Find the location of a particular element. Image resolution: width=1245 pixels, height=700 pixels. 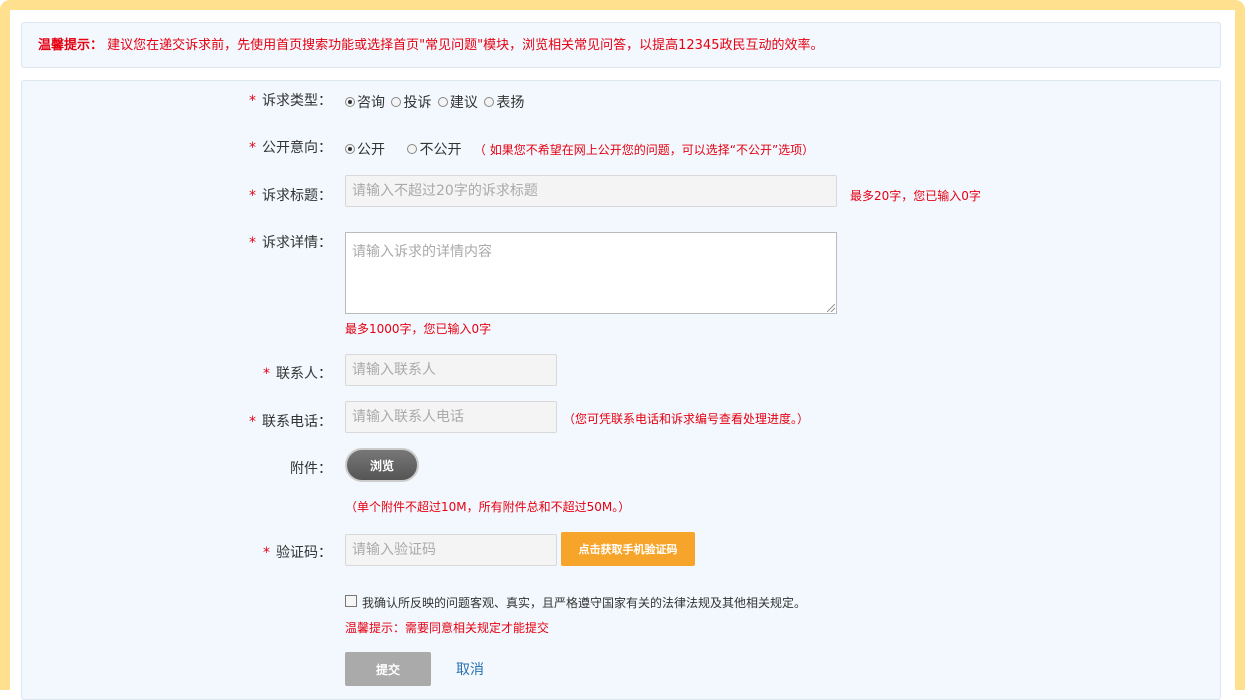

notice-label: 温馨提示： is located at coordinates (71, 45).